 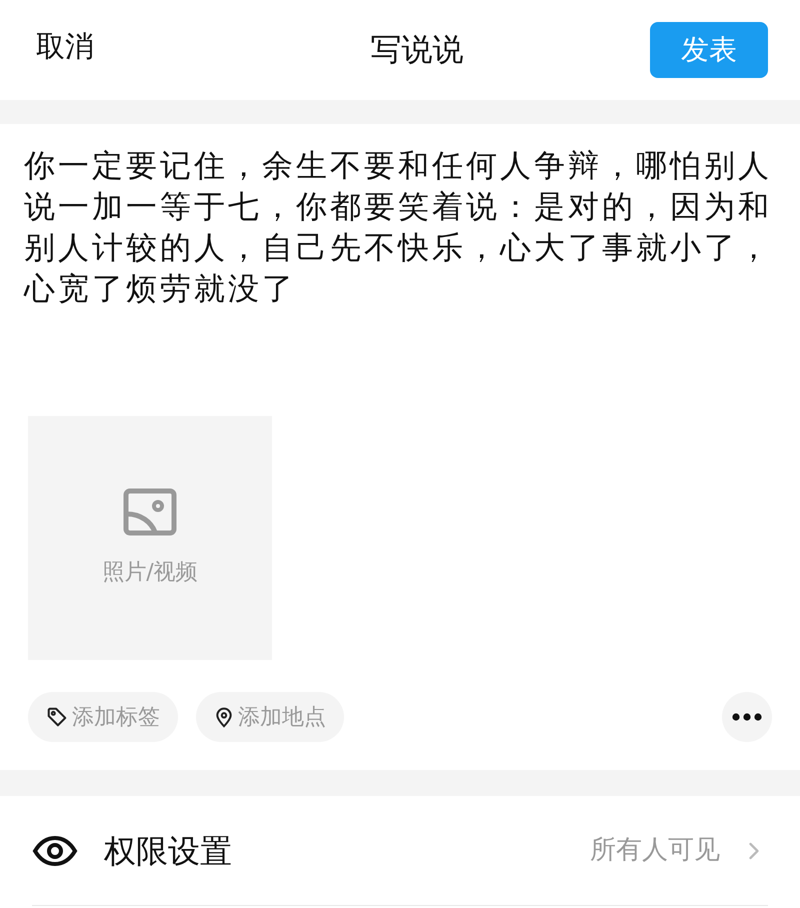 What do you see at coordinates (400, 851) in the screenshot?
I see `permission-row: 权限设置 所有人可见` at bounding box center [400, 851].